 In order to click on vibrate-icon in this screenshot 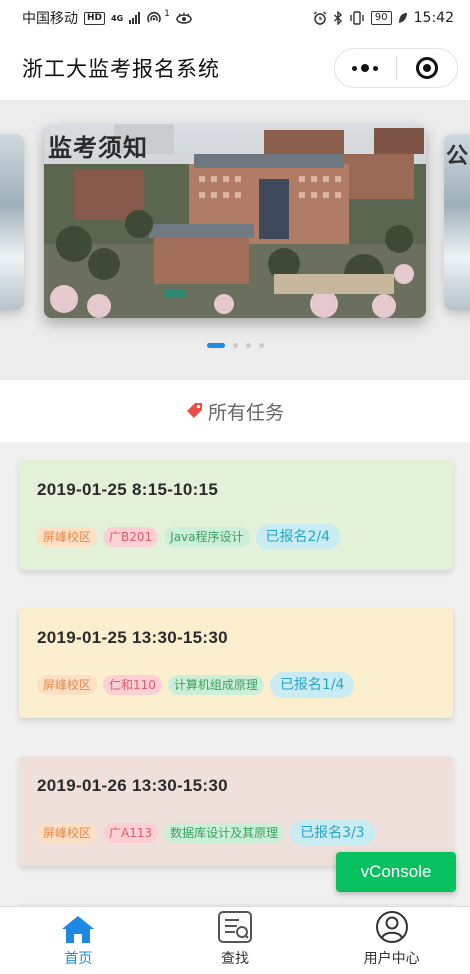, I will do `click(357, 18)`.